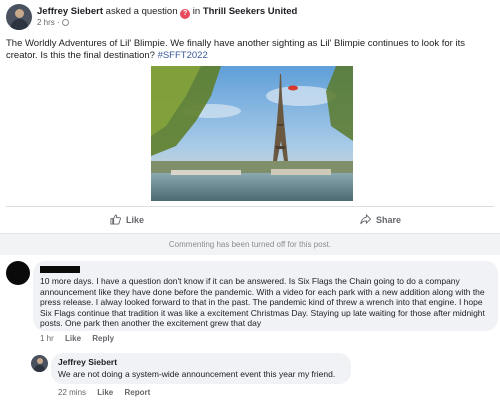  Describe the element at coordinates (103, 338) in the screenshot. I see `comment-reply-link: Reply` at that location.